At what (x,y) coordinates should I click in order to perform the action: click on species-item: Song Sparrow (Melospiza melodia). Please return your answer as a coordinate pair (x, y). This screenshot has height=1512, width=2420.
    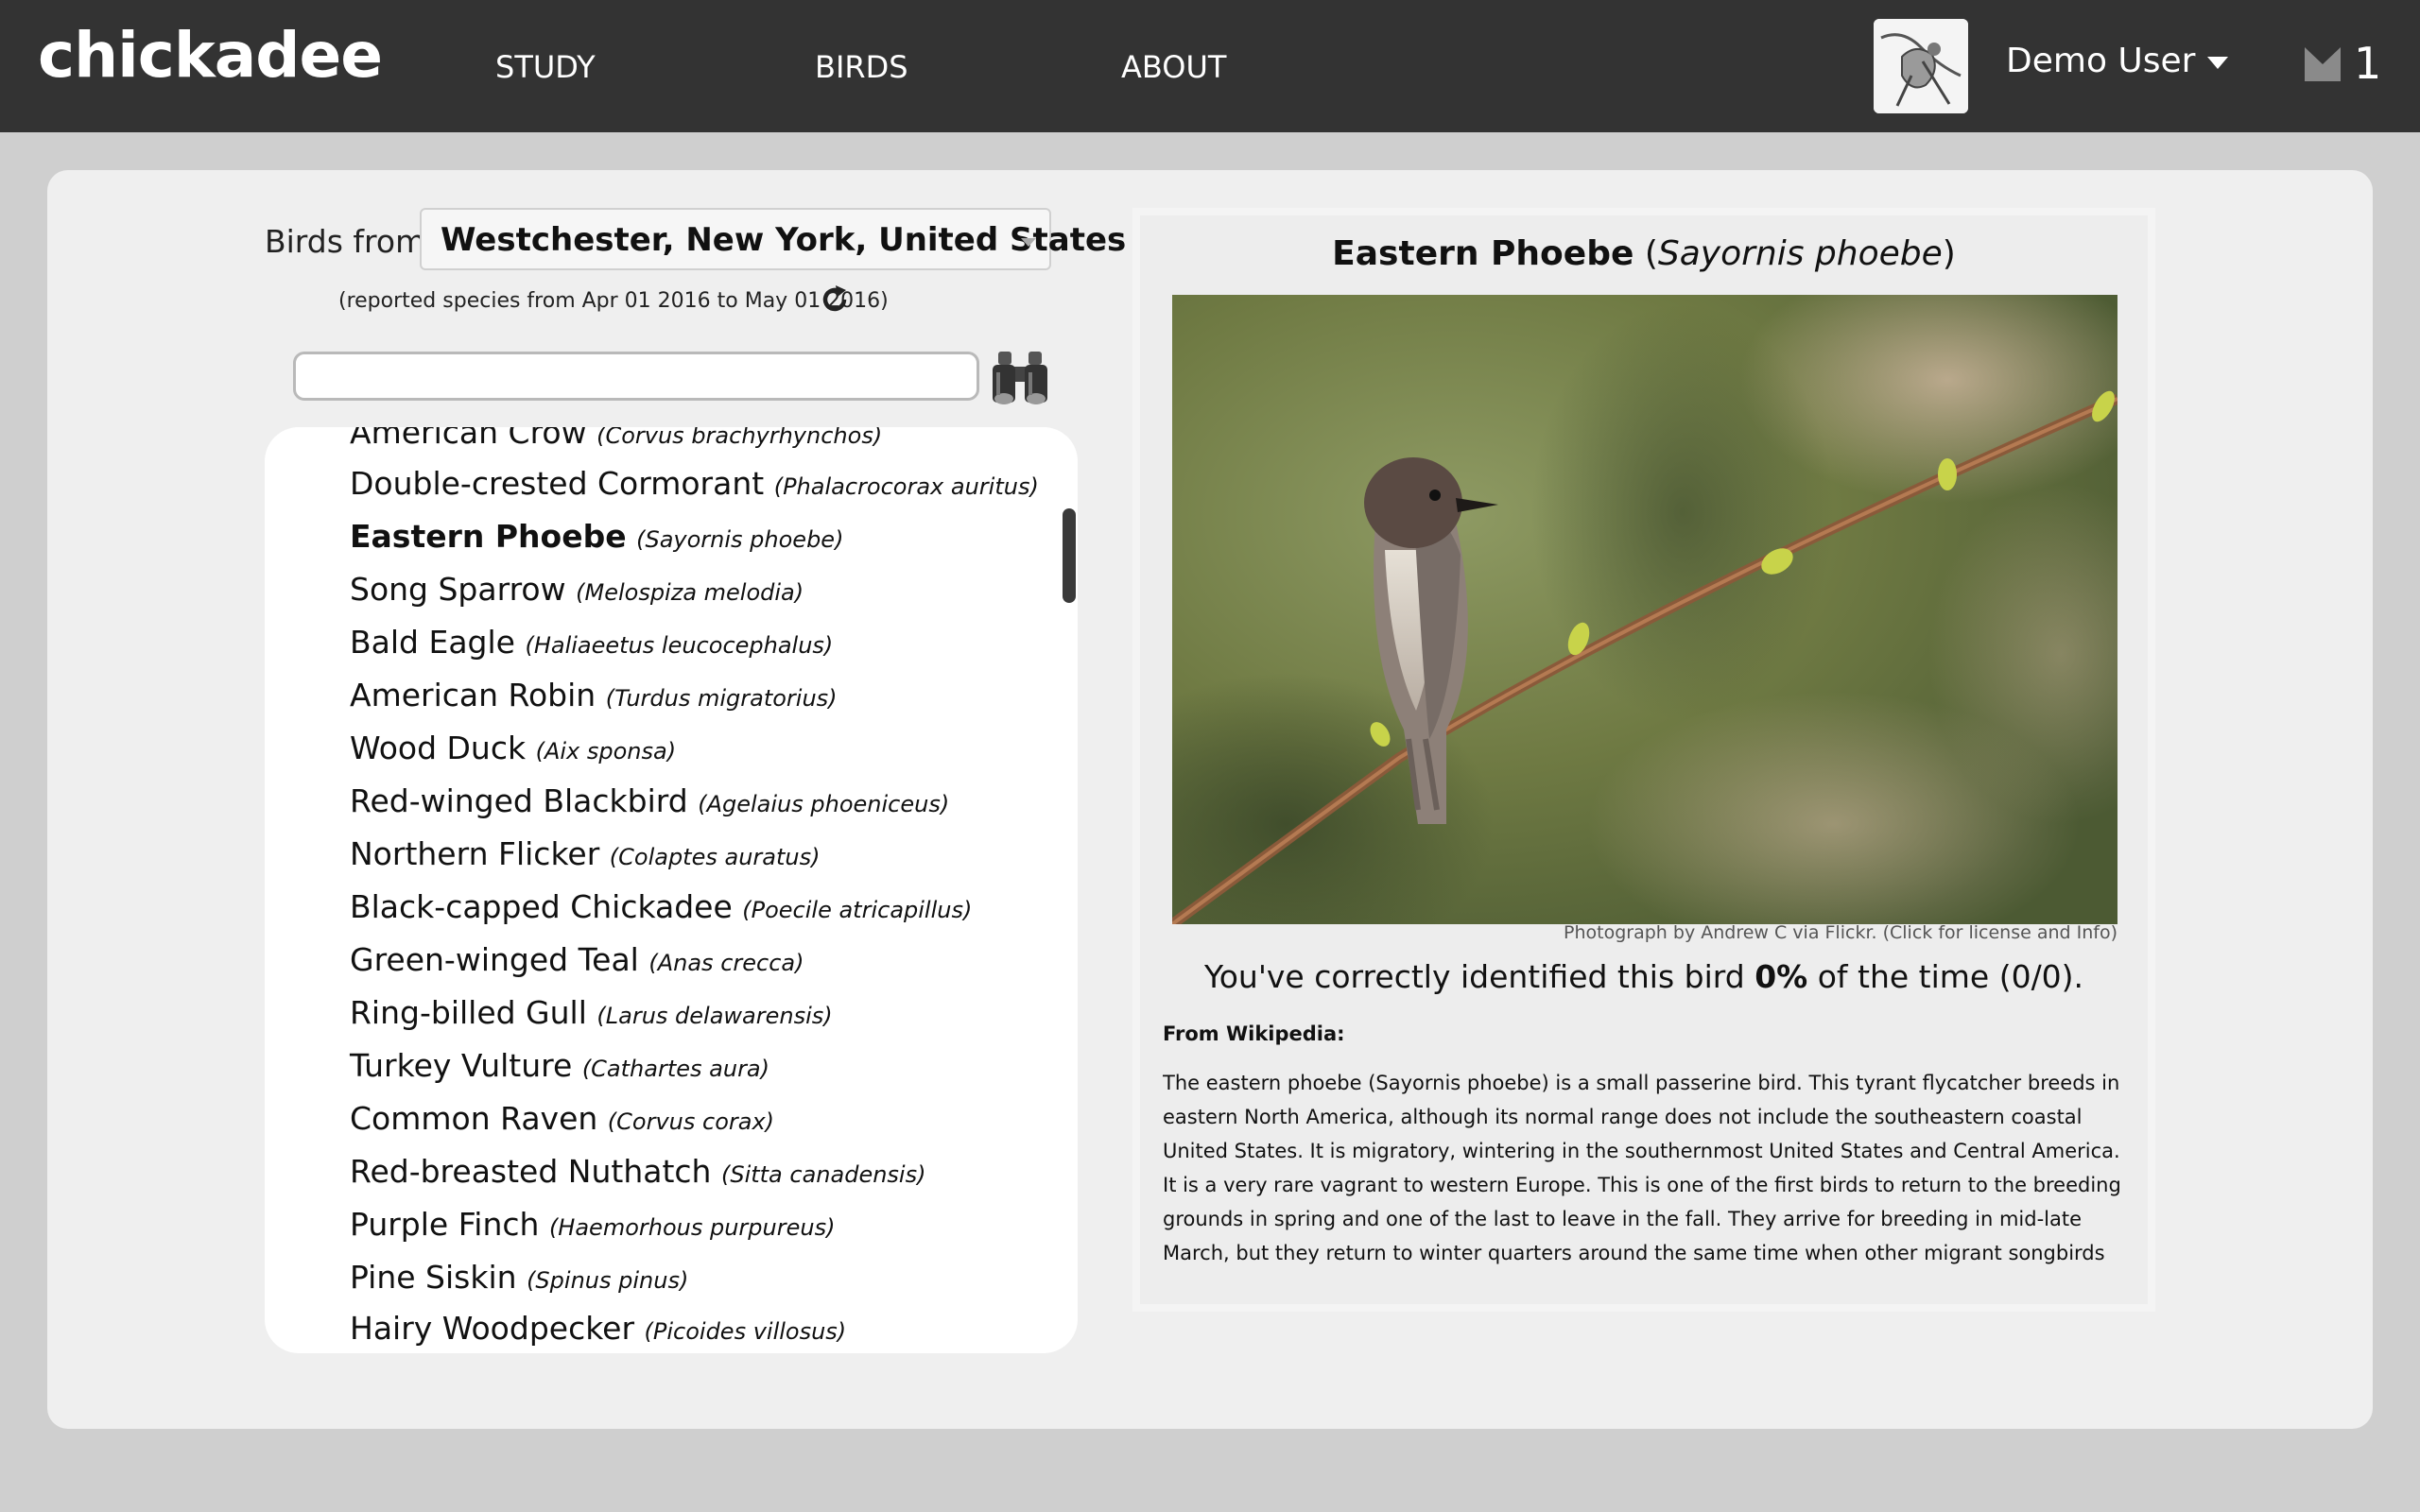
    Looking at the image, I should click on (577, 589).